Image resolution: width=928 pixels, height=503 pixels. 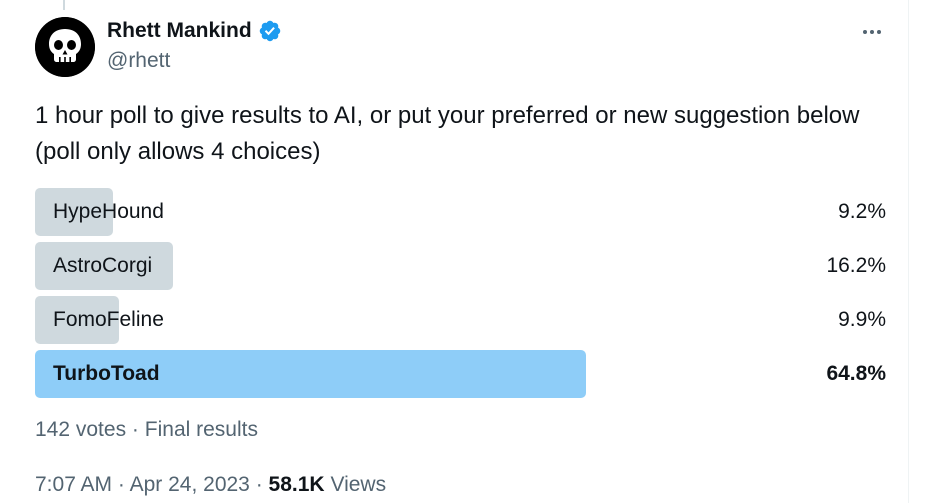 What do you see at coordinates (460, 212) in the screenshot?
I see `poll-option: HypeHound 9.2%` at bounding box center [460, 212].